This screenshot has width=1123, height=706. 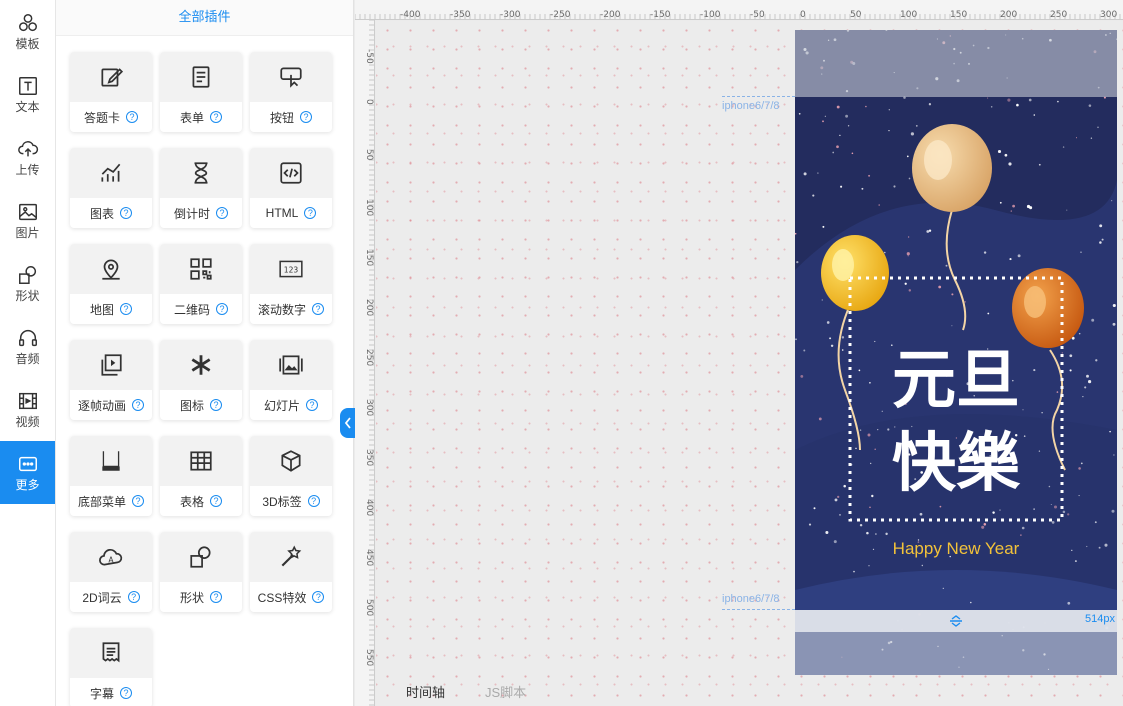 What do you see at coordinates (201, 380) in the screenshot?
I see `plugin-card: 图标?` at bounding box center [201, 380].